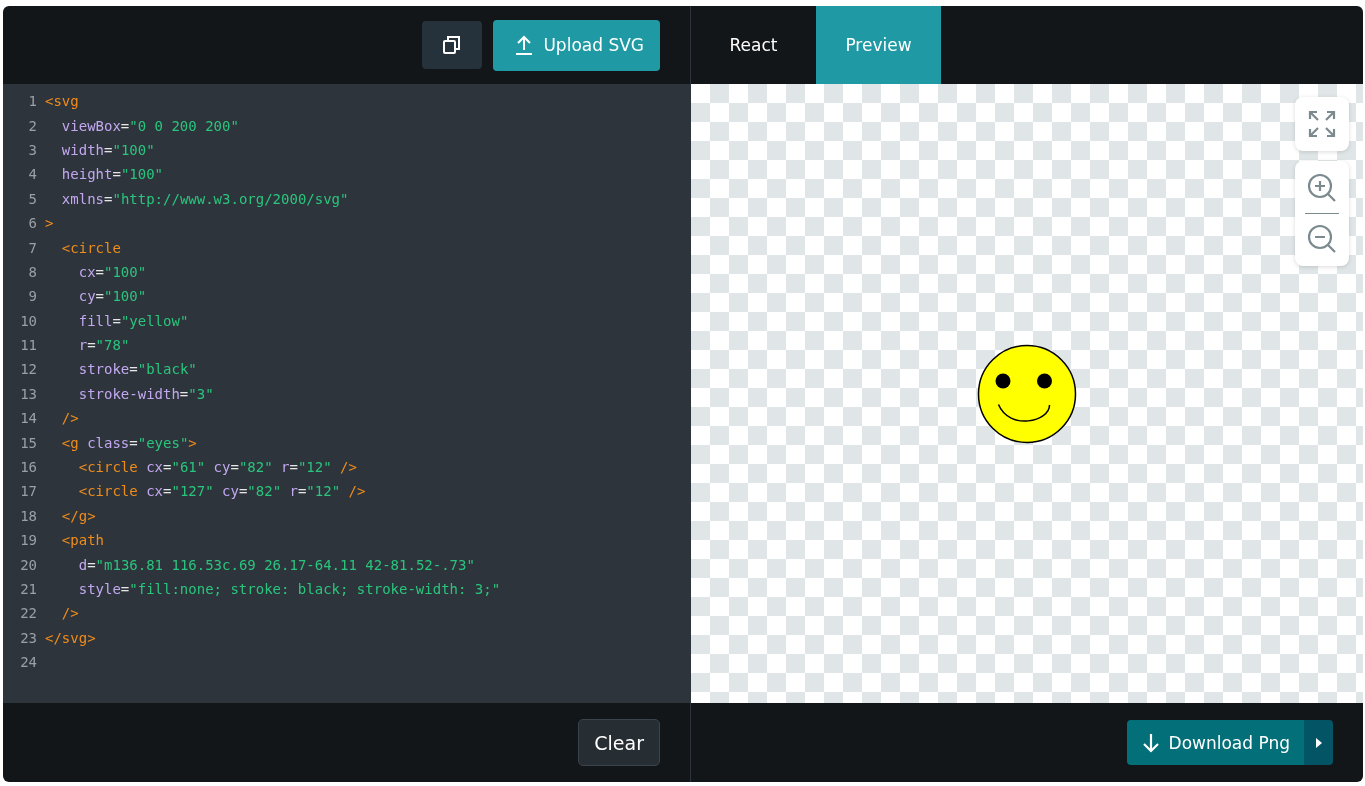 The image size is (1365, 786). I want to click on line-number: 6, so click(32, 223).